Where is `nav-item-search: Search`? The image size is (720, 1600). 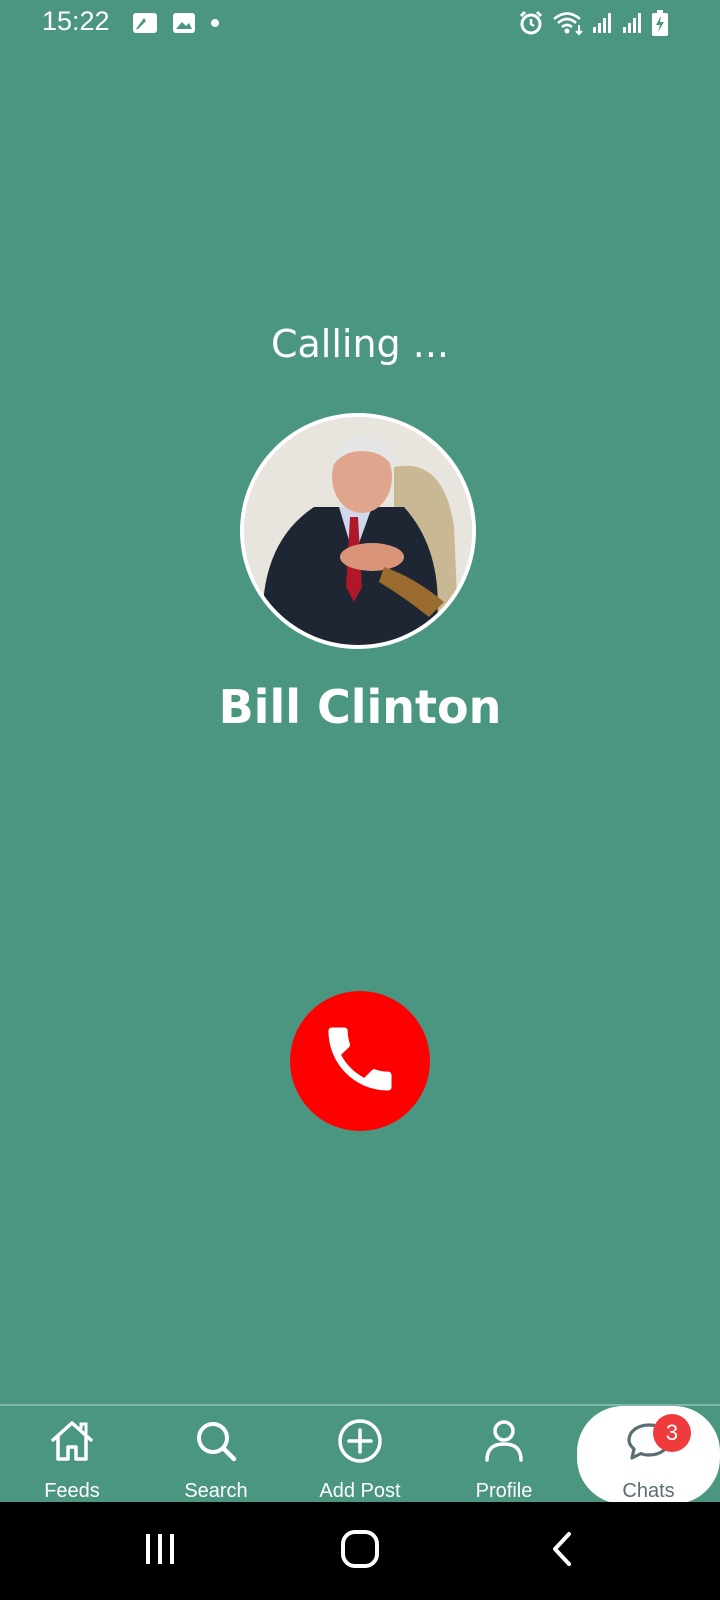 nav-item-search: Search is located at coordinates (216, 1455).